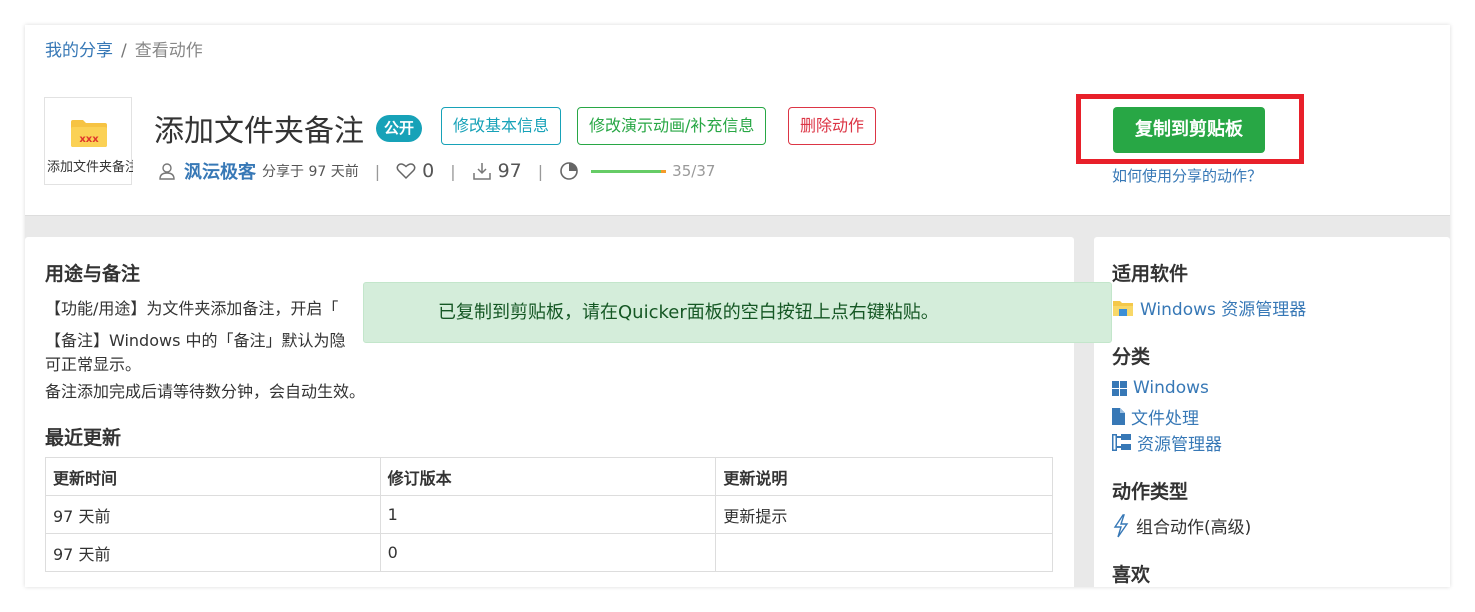 This screenshot has height=612, width=1475. I want to click on updates-heading: 最近更新, so click(83, 438).